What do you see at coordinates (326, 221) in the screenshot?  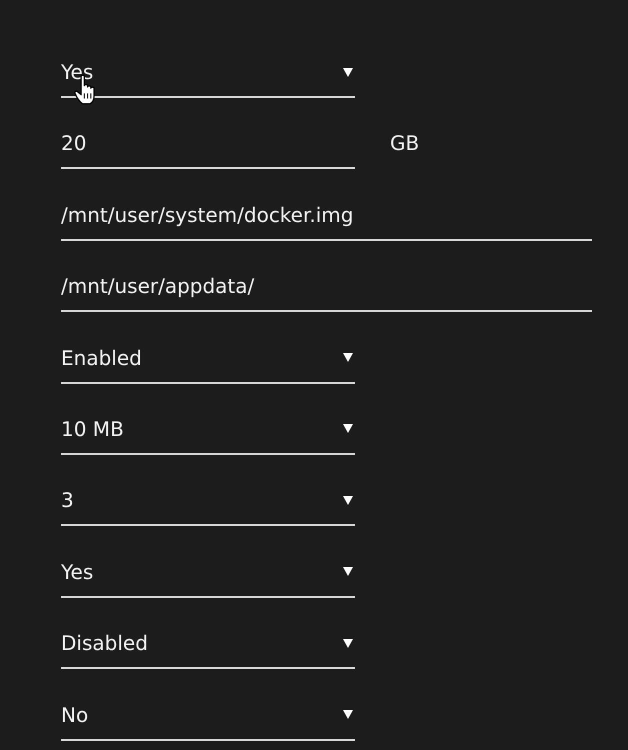 I see `input-field: /mnt/user/system/docker.img` at bounding box center [326, 221].